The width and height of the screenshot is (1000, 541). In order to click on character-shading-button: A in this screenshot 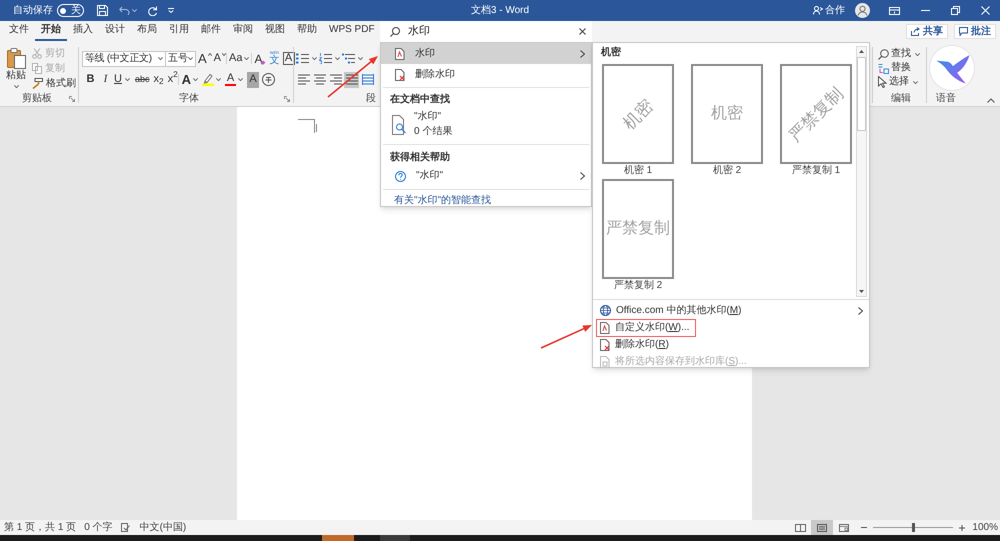, I will do `click(253, 80)`.